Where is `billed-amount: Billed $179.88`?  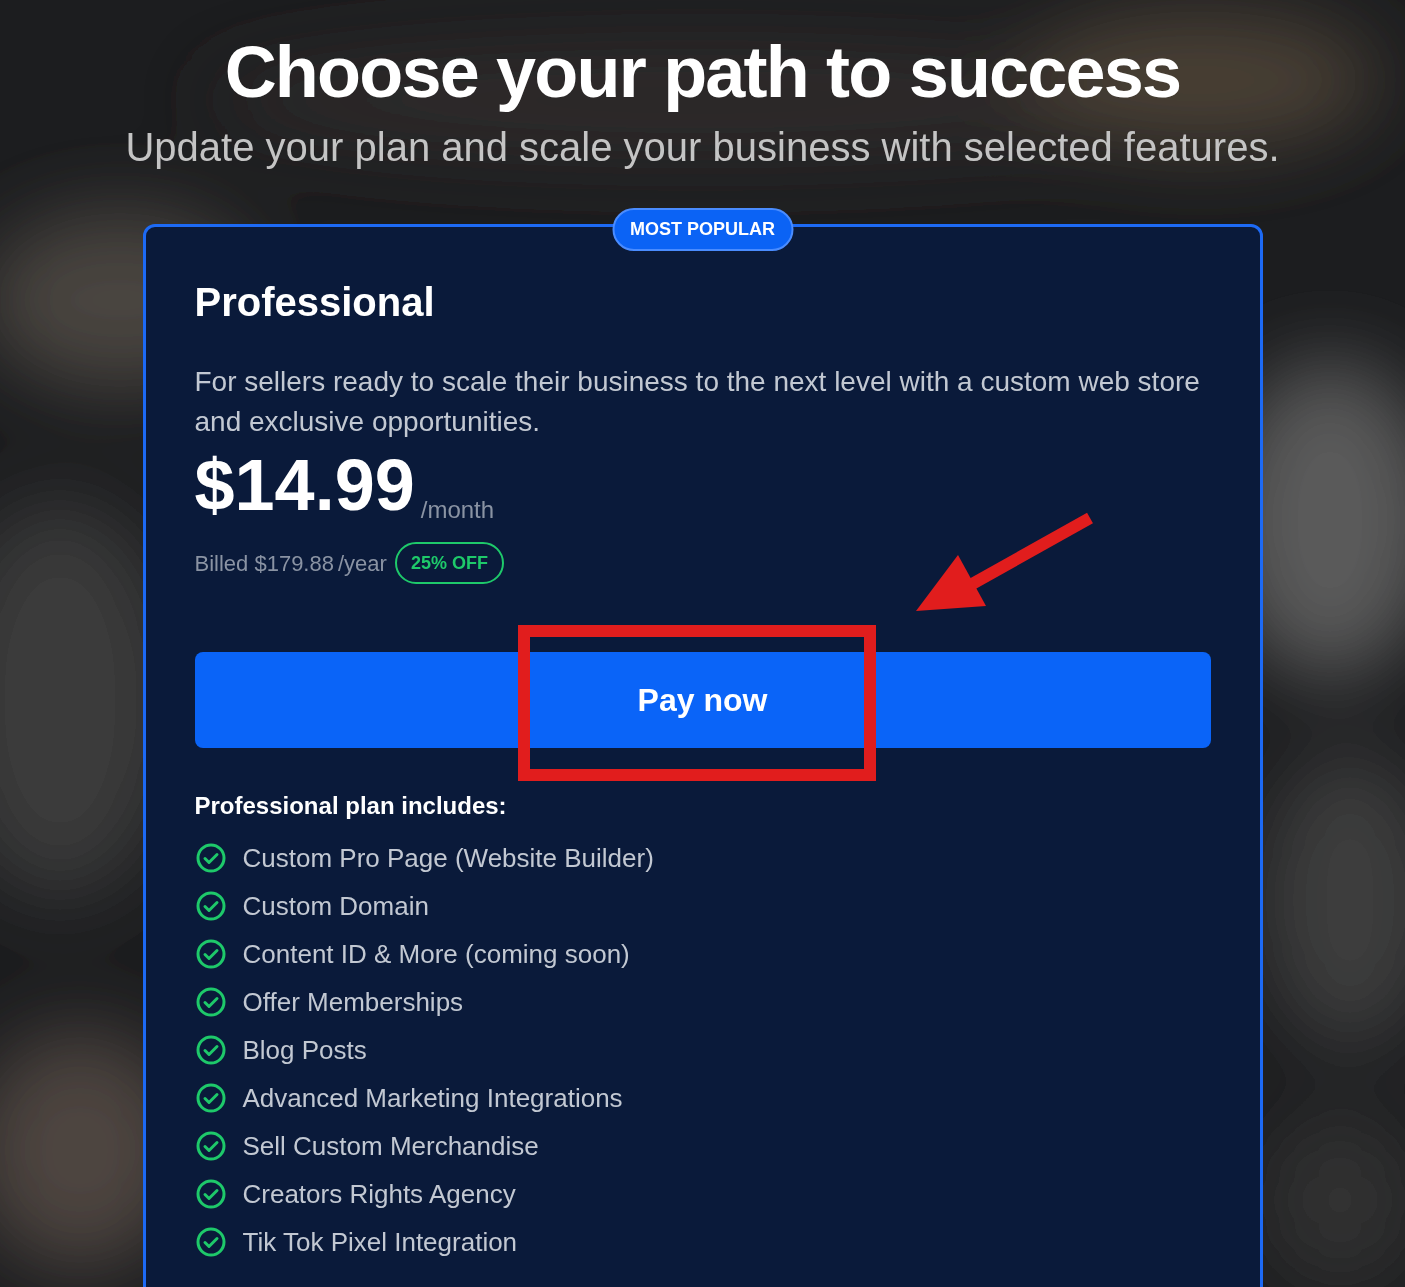 billed-amount: Billed $179.88 is located at coordinates (264, 563).